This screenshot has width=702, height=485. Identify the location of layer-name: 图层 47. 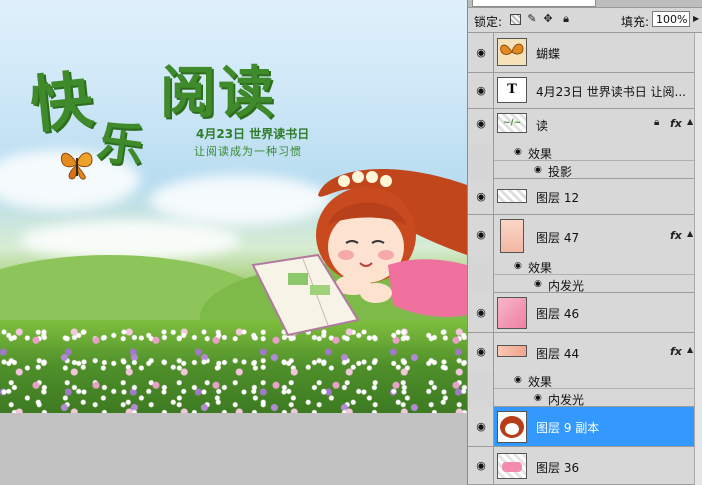
(557, 237).